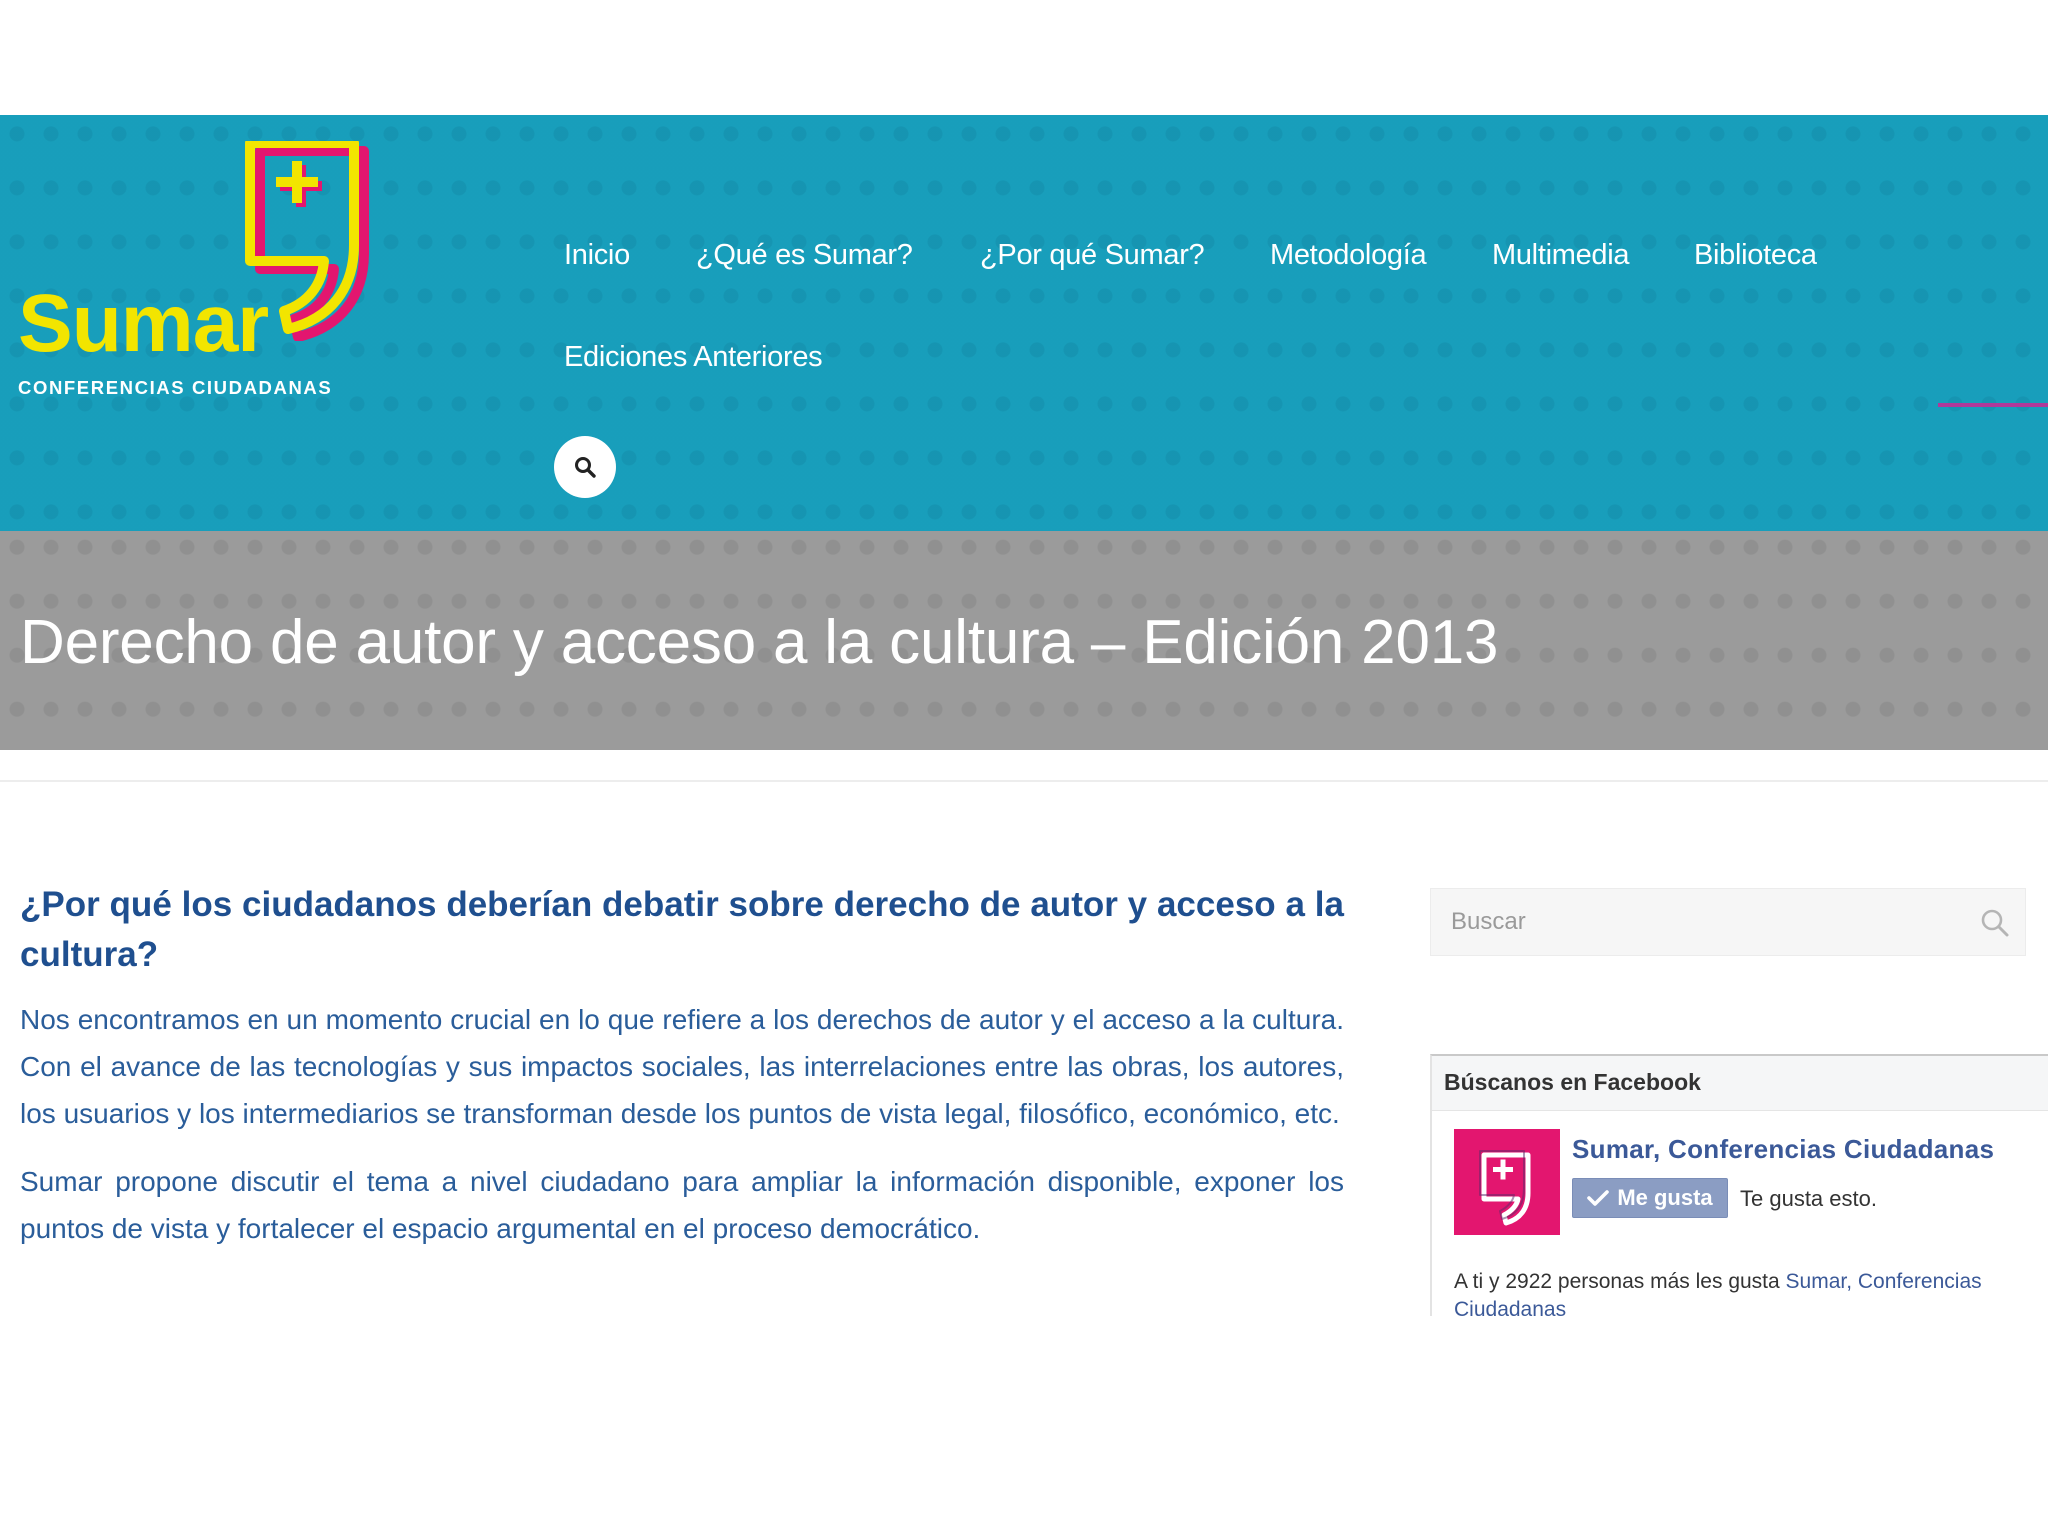 The image size is (2048, 1535). Describe the element at coordinates (175, 387) in the screenshot. I see `logo-tagline: CONFERENCIAS CIUDADANAS` at that location.